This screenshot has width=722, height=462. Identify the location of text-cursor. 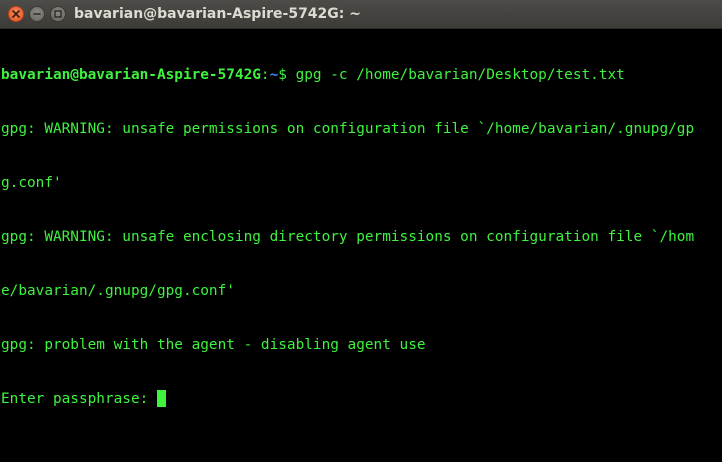
(161, 398).